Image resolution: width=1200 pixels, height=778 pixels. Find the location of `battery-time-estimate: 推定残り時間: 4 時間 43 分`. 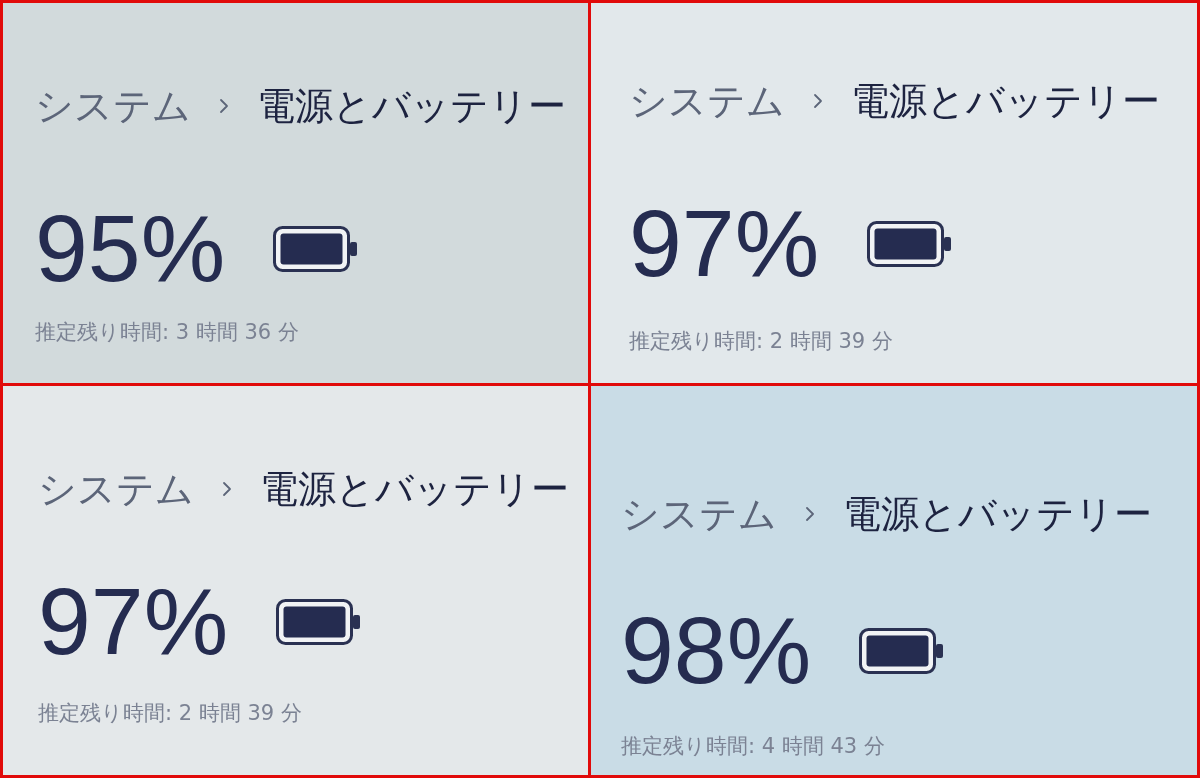

battery-time-estimate: 推定残り時間: 4 時間 43 分 is located at coordinates (753, 746).